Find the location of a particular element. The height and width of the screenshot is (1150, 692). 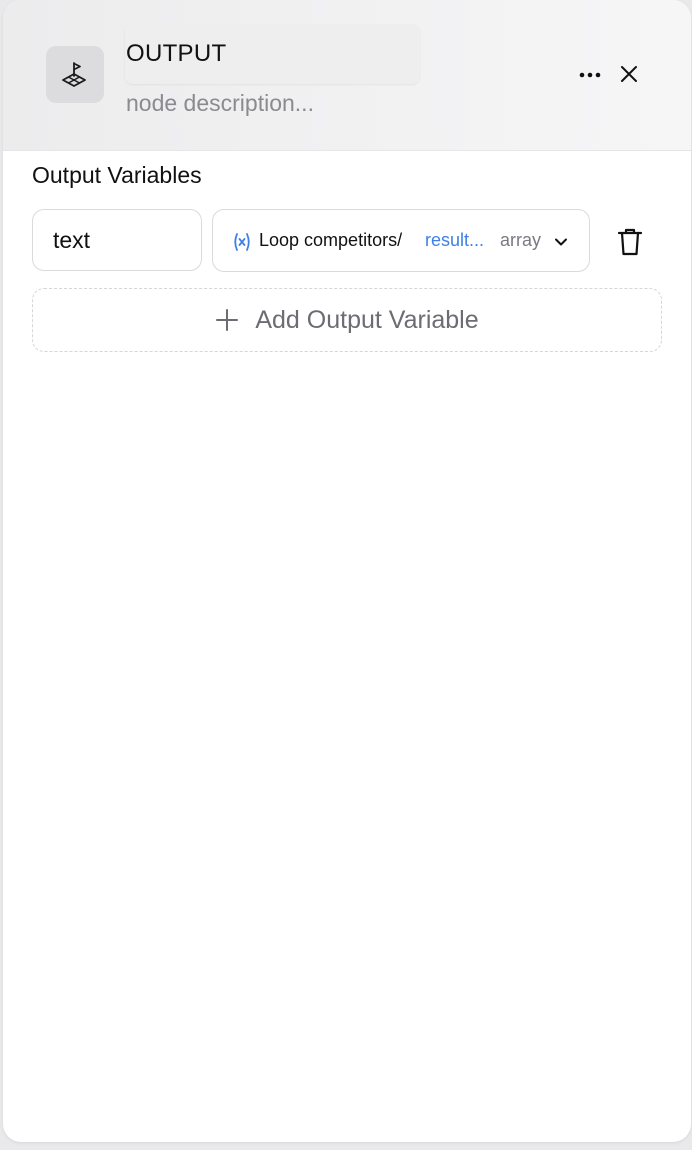

node-type-badge is located at coordinates (75, 74).